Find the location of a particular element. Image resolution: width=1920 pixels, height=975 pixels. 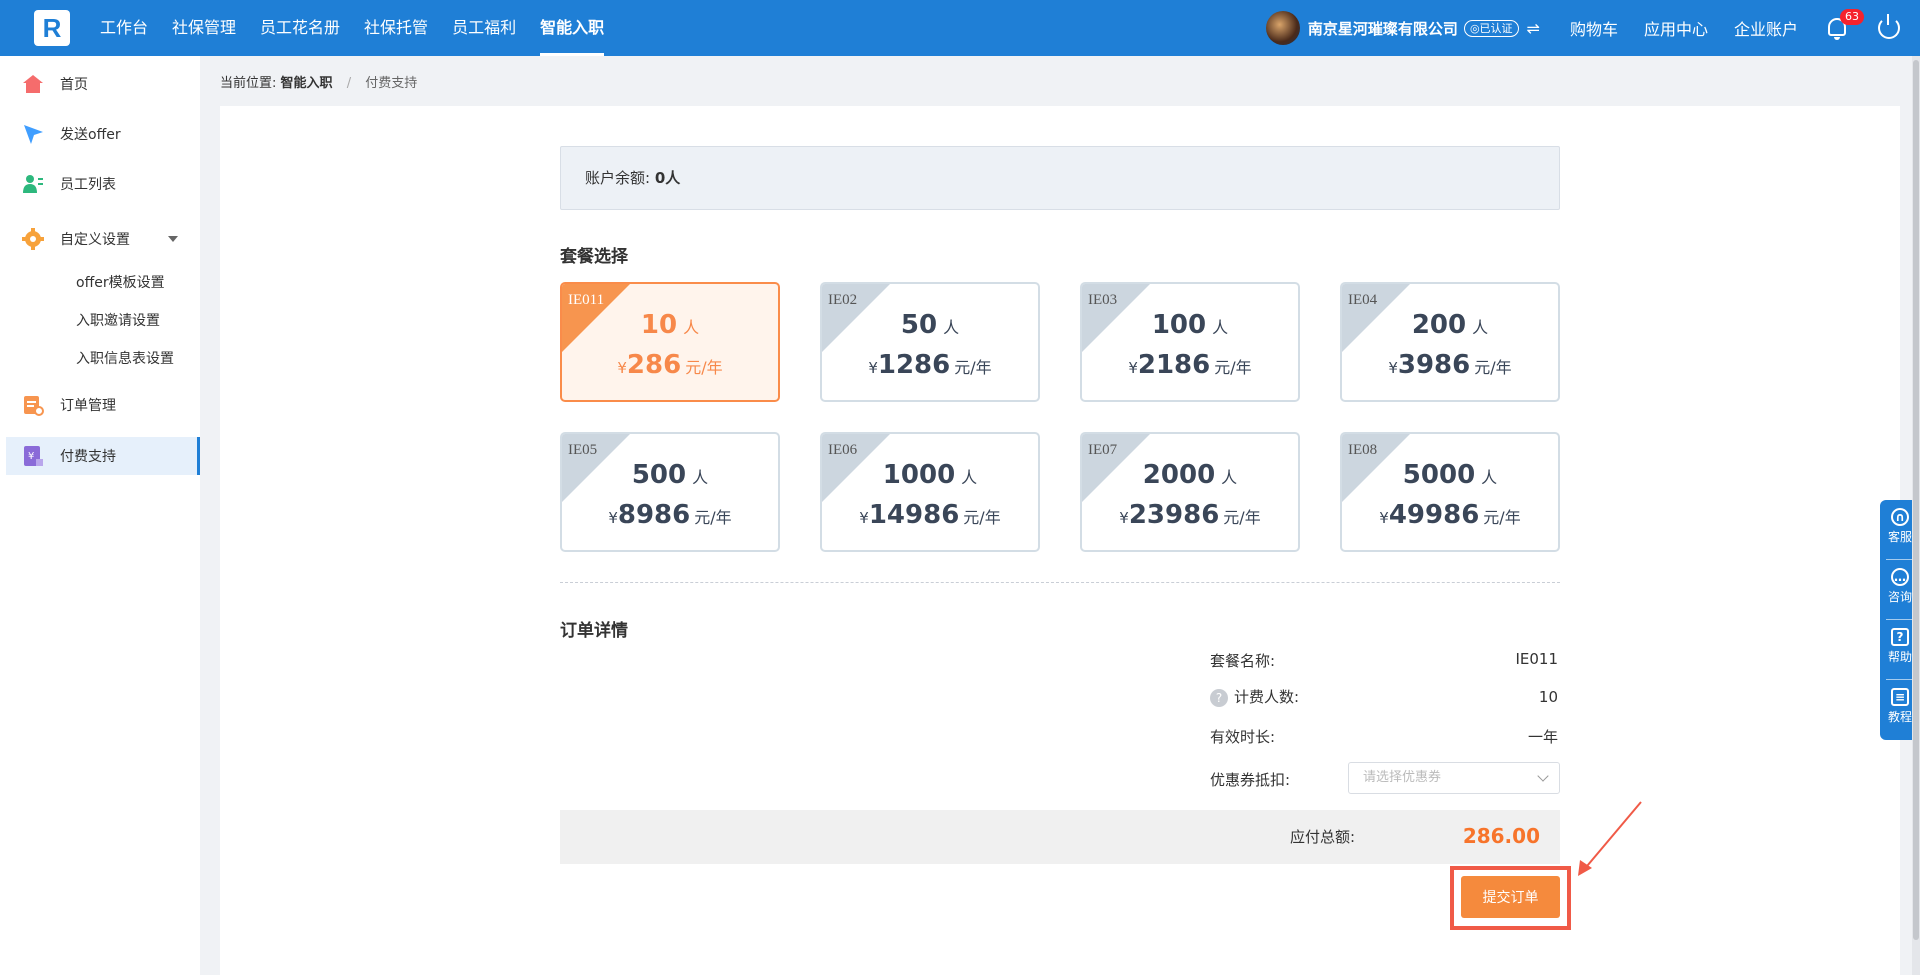

breadcrumb: 当前位置: 智能入职 / 付费支持 is located at coordinates (318, 81).